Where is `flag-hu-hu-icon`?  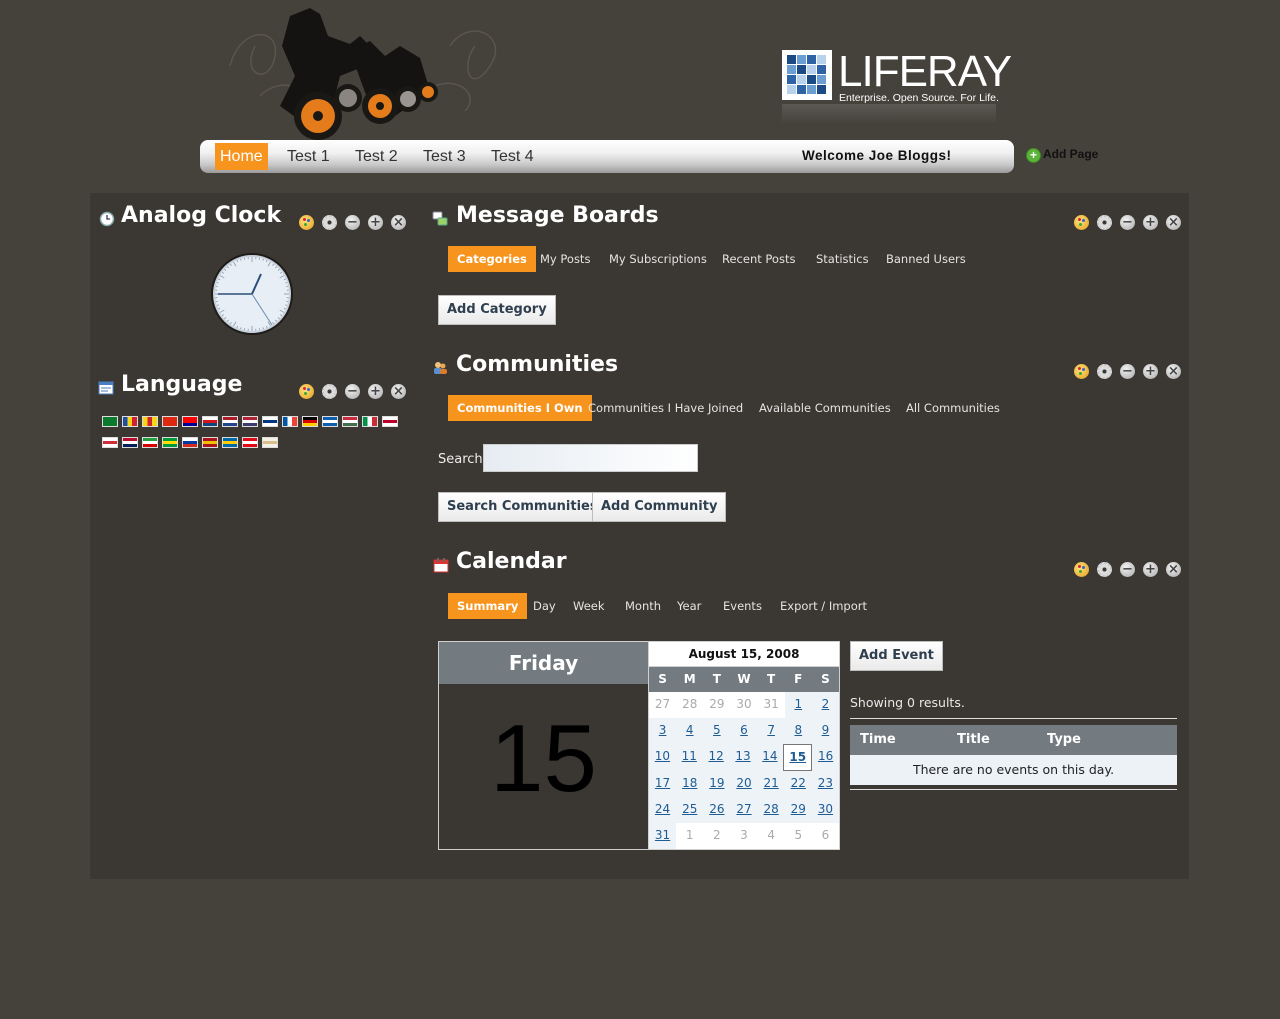 flag-hu-hu-icon is located at coordinates (350, 421).